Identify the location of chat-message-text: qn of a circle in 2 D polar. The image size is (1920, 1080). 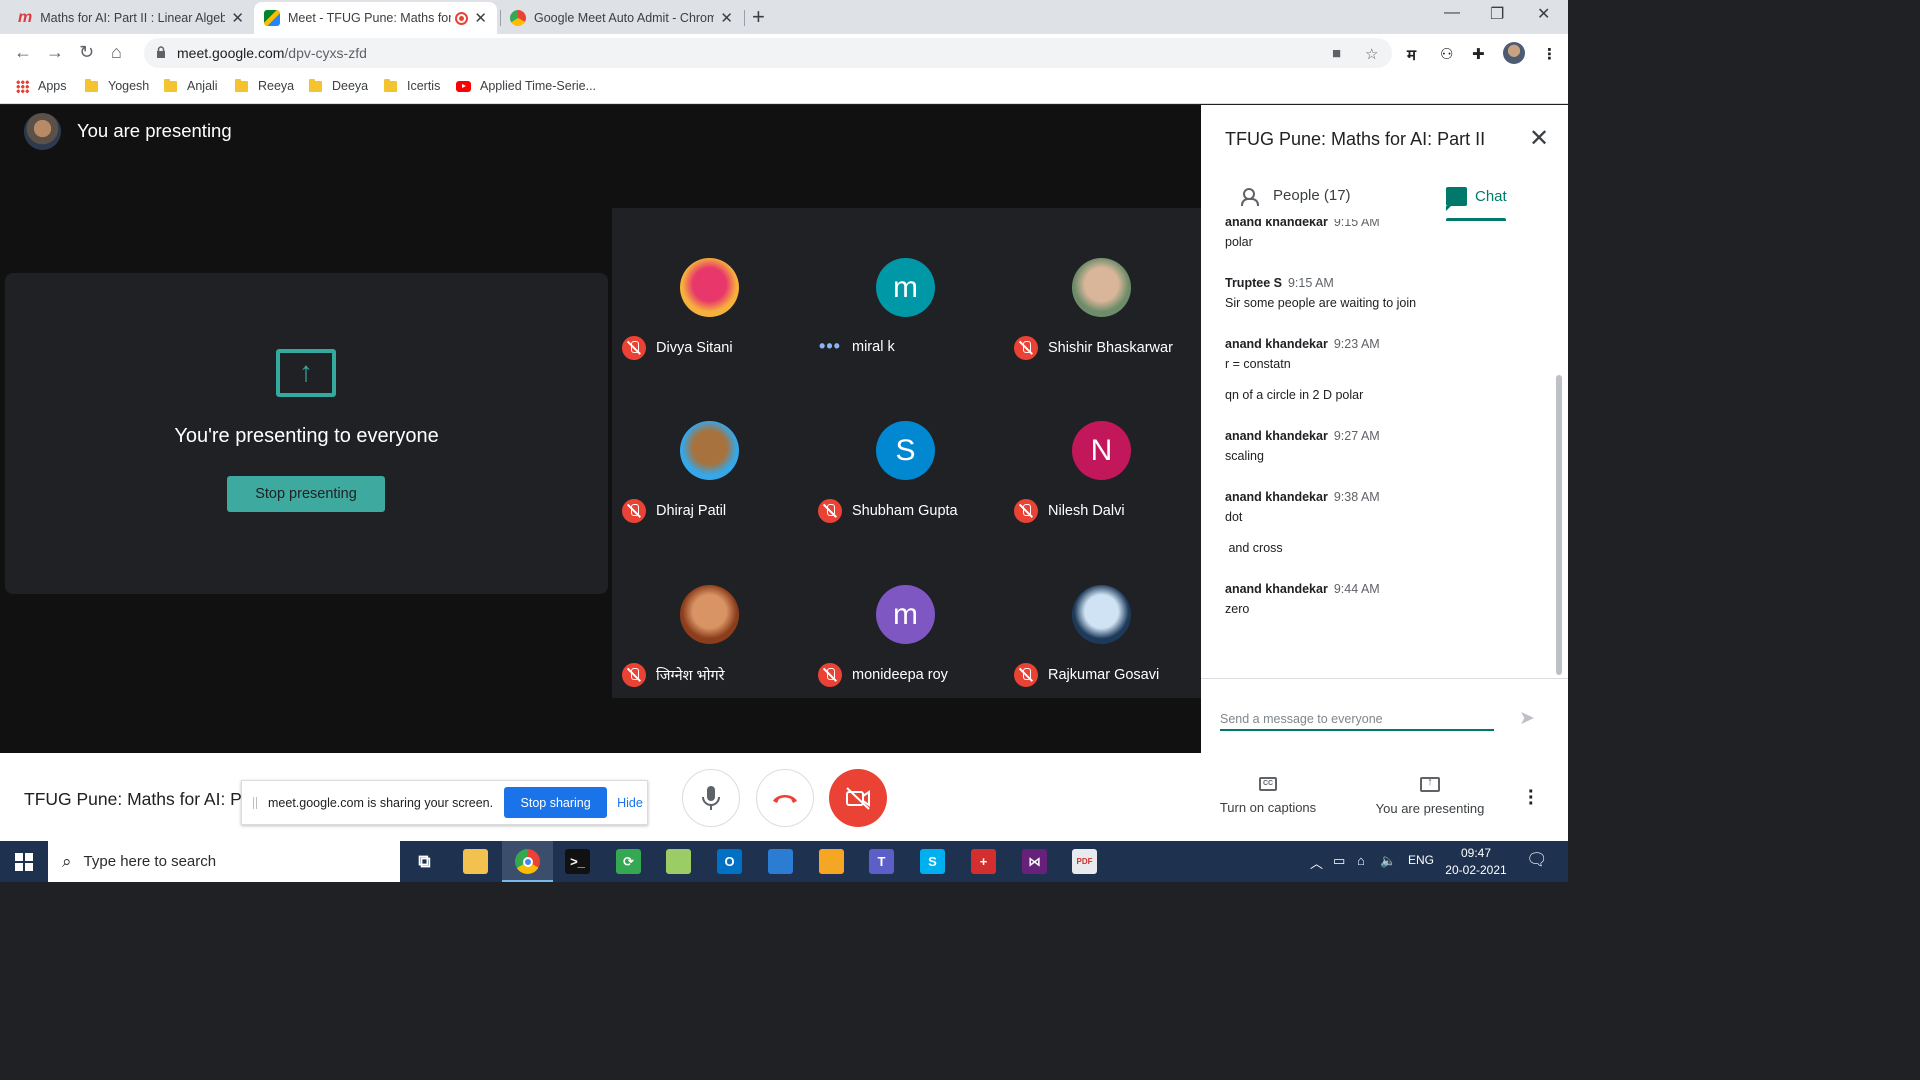
(1294, 395).